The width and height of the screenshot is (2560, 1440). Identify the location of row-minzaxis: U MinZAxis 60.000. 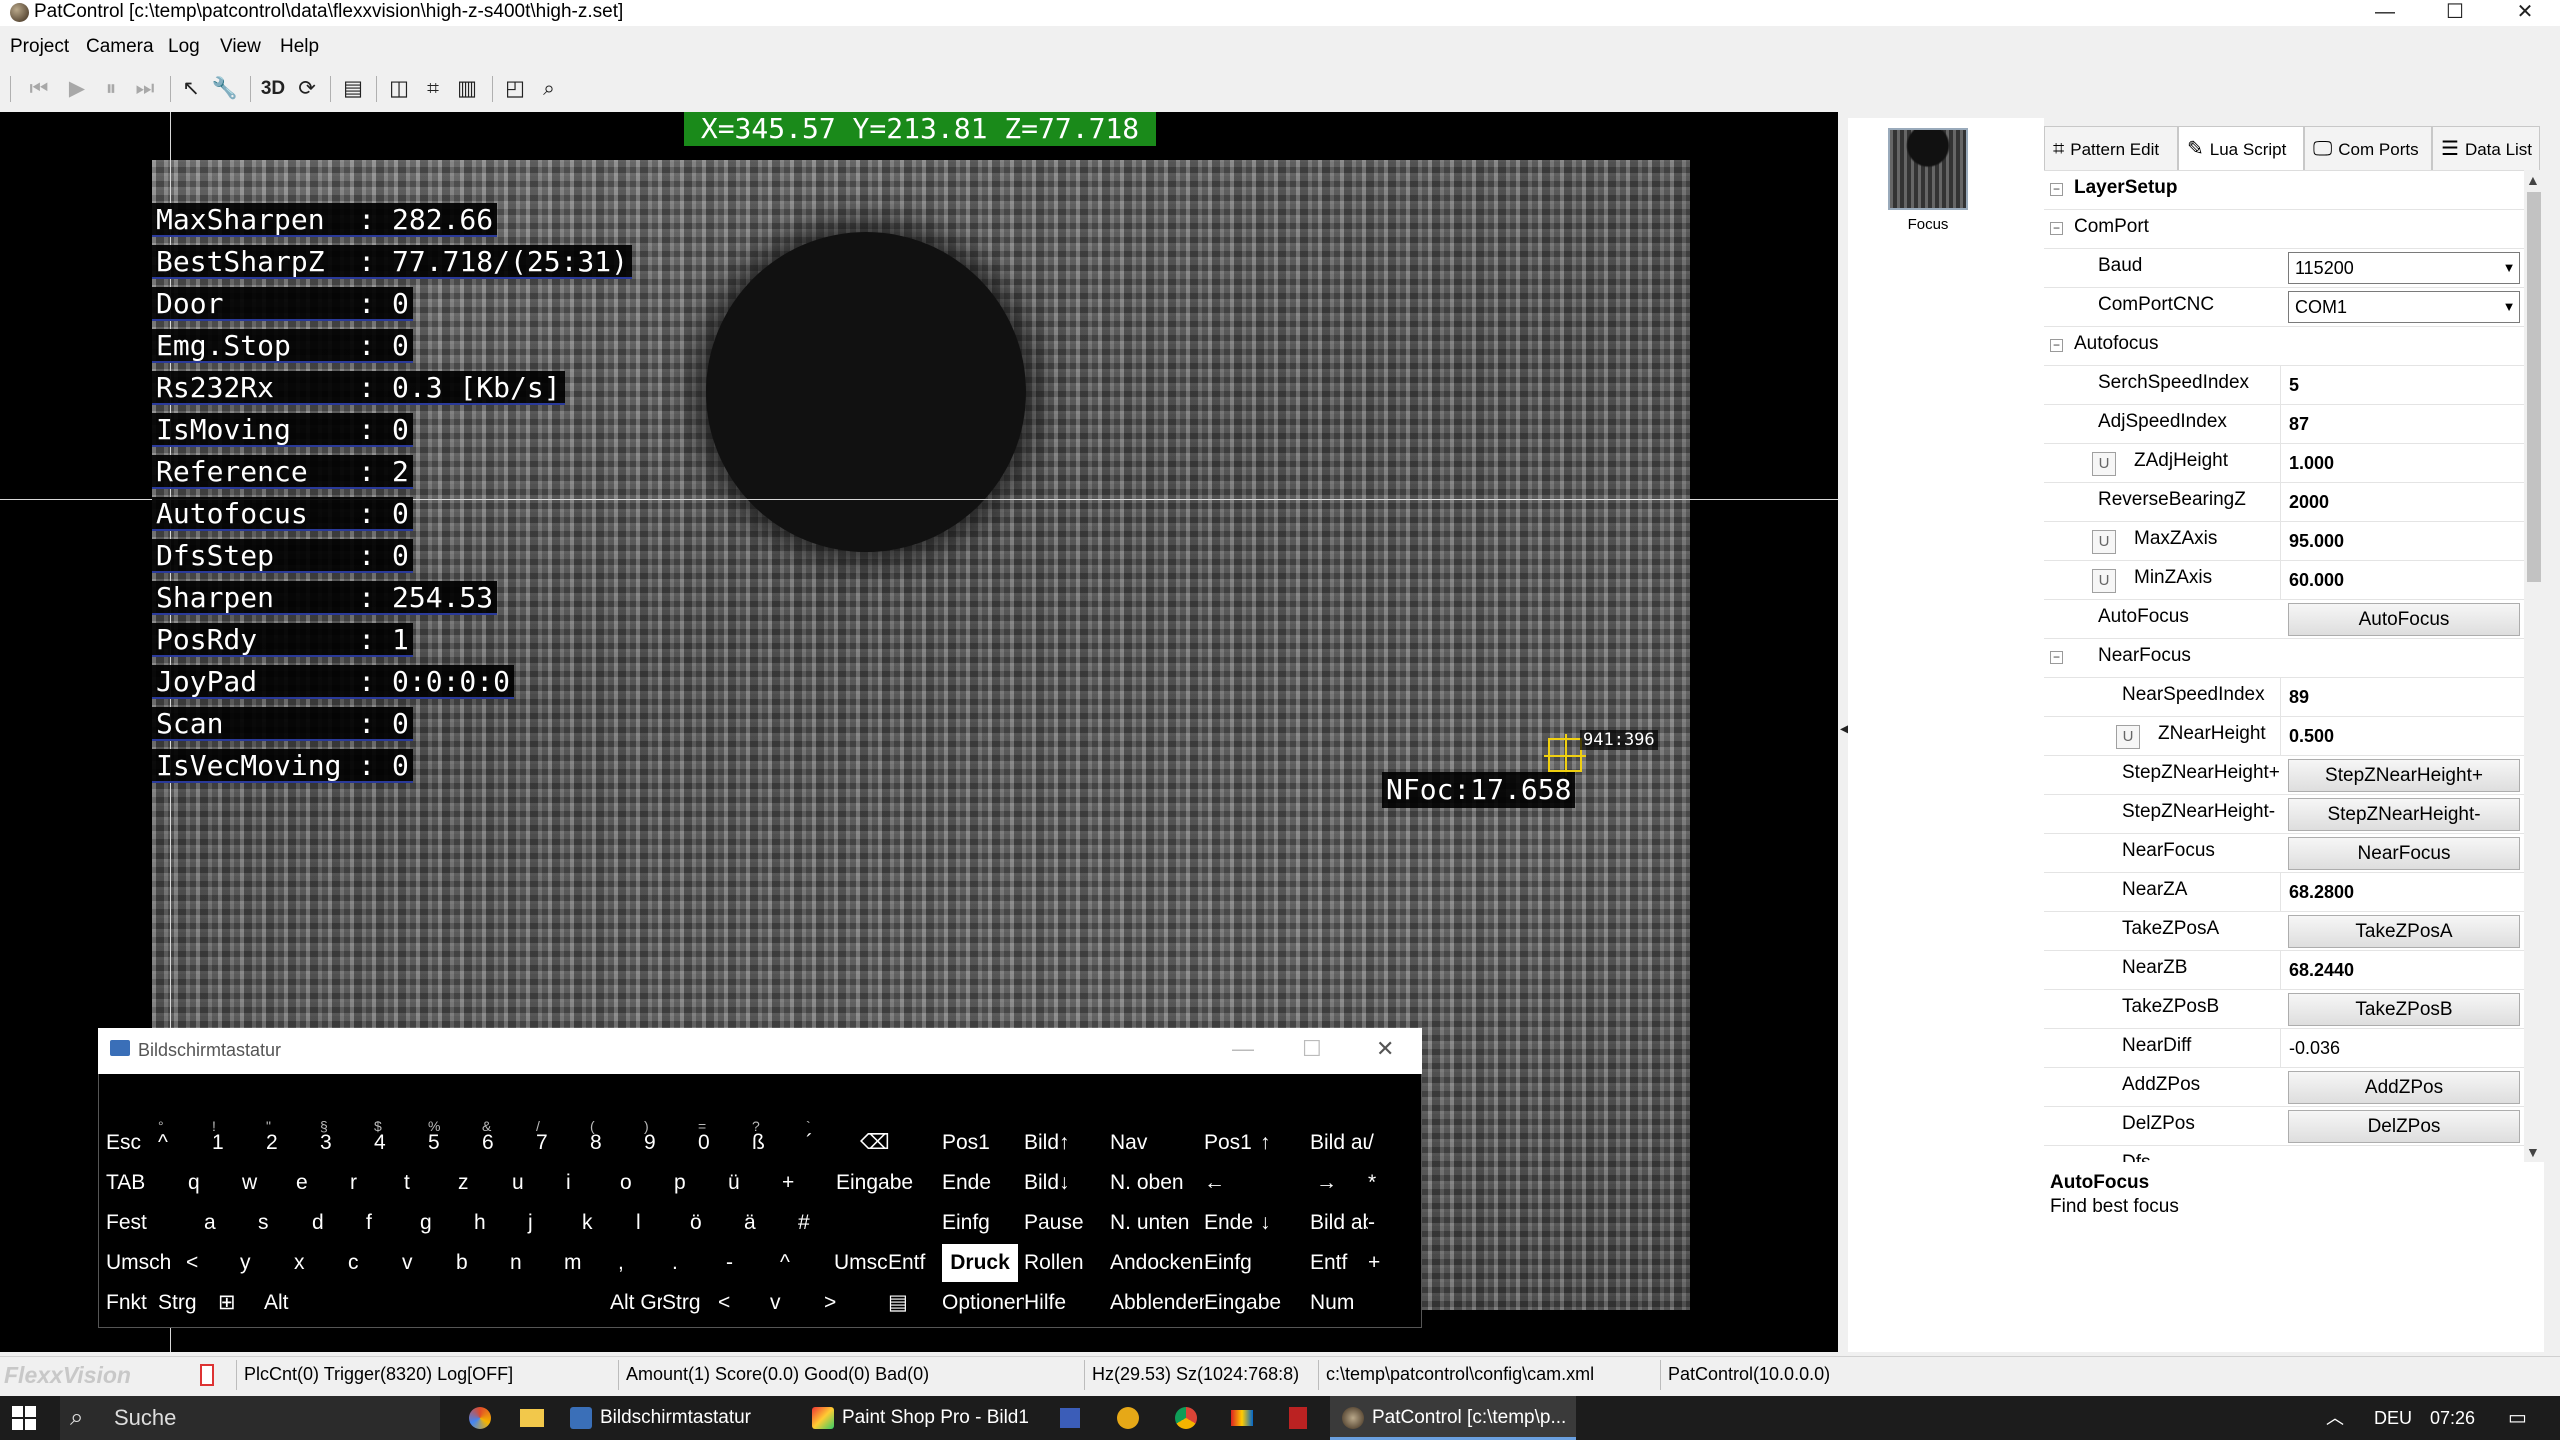
(2284, 580).